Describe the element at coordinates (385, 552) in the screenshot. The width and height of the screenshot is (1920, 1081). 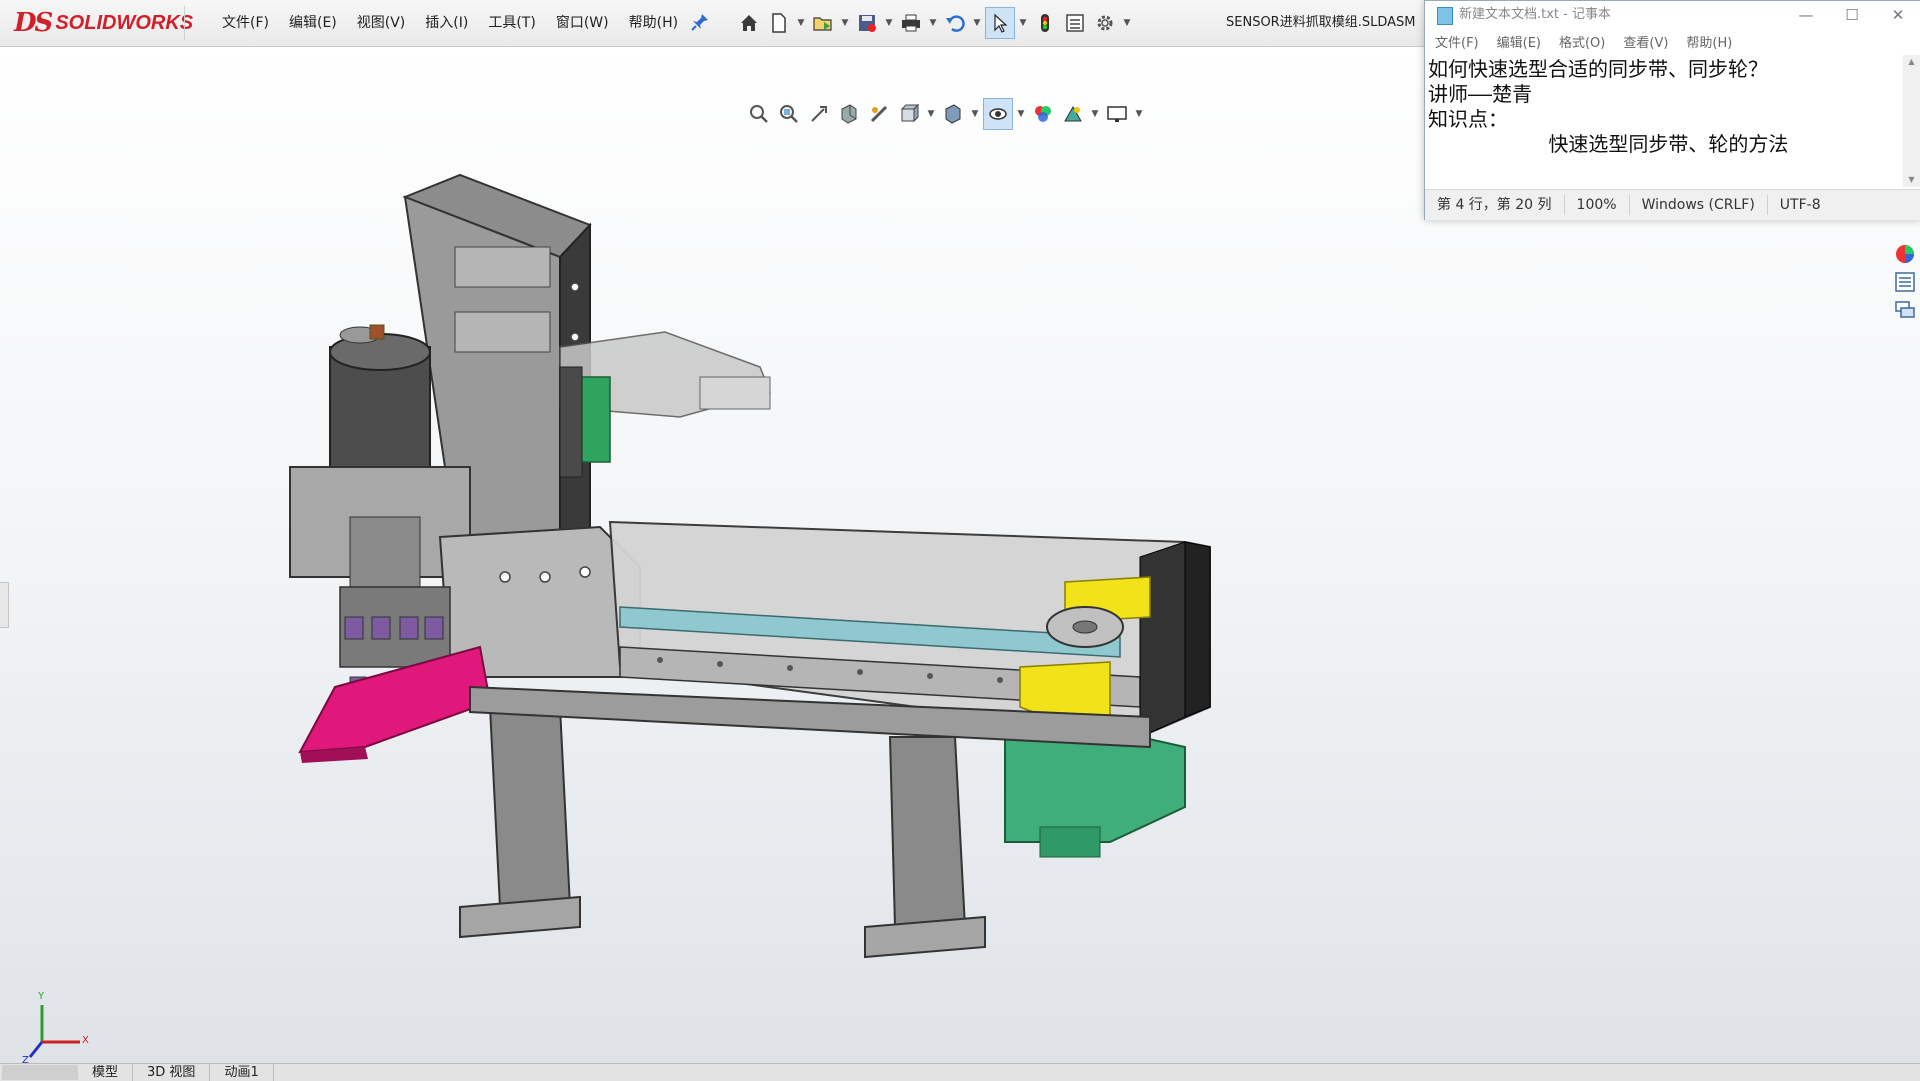
I see `coupling-housing` at that location.